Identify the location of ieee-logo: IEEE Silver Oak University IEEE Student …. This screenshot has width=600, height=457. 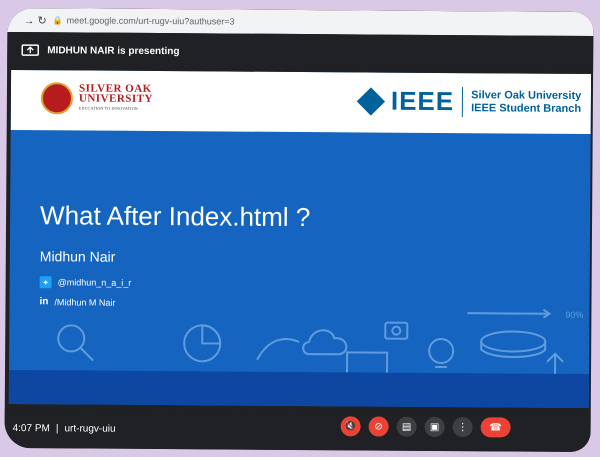
(469, 101).